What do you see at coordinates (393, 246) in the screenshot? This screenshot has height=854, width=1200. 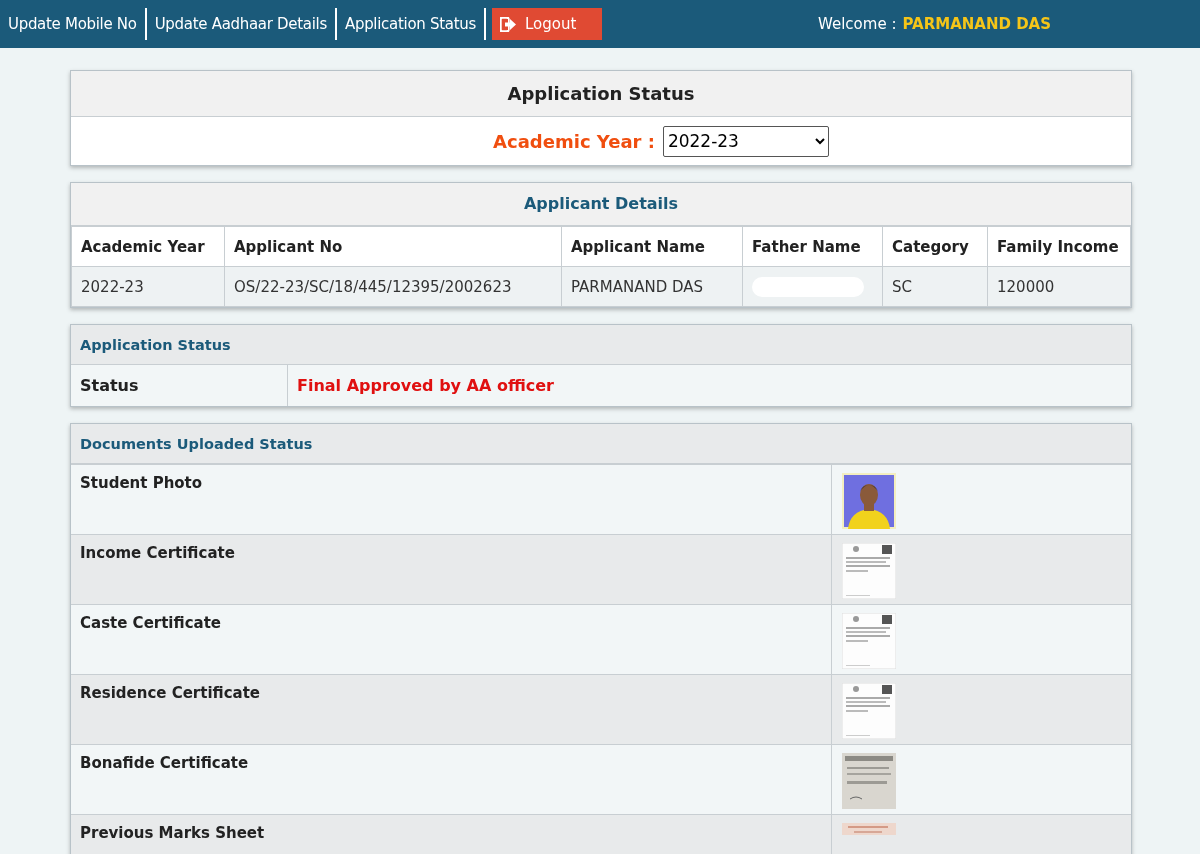 I see `column-header: Applicant No` at bounding box center [393, 246].